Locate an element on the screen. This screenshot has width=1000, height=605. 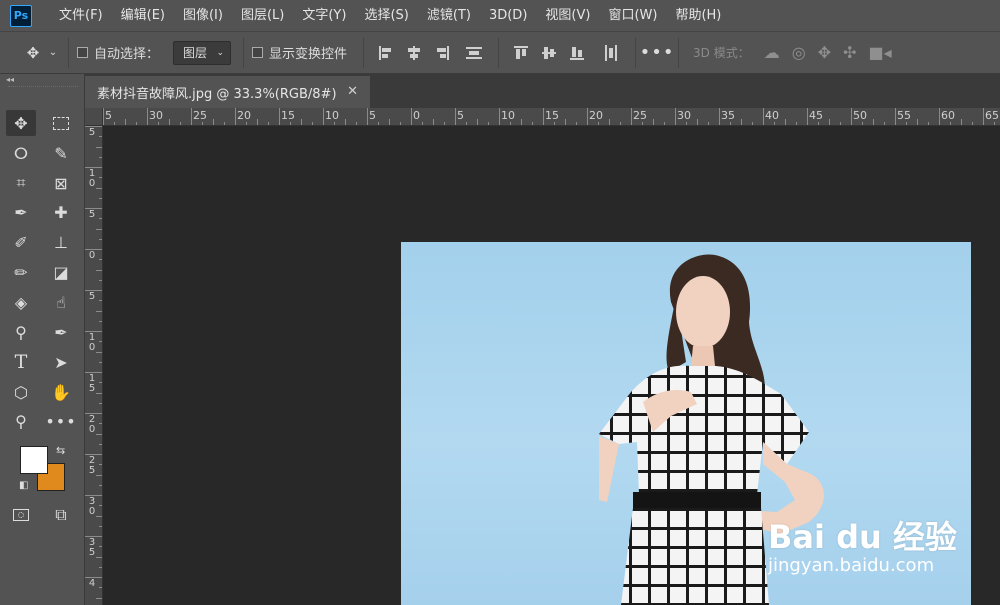
ruler-tick-label: 4 is located at coordinates (92, 583).